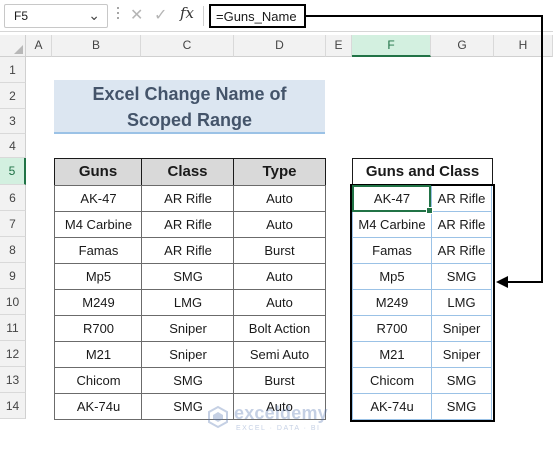  I want to click on exceldemy-logo-icon, so click(218, 417).